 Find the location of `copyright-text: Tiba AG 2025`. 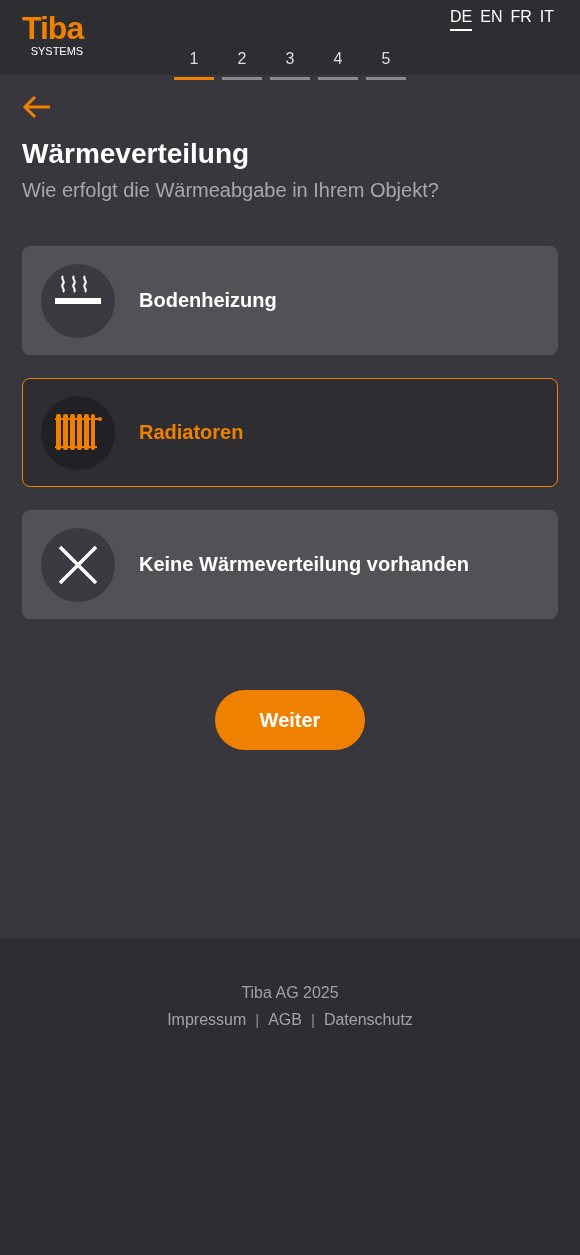

copyright-text: Tiba AG 2025 is located at coordinates (290, 993).